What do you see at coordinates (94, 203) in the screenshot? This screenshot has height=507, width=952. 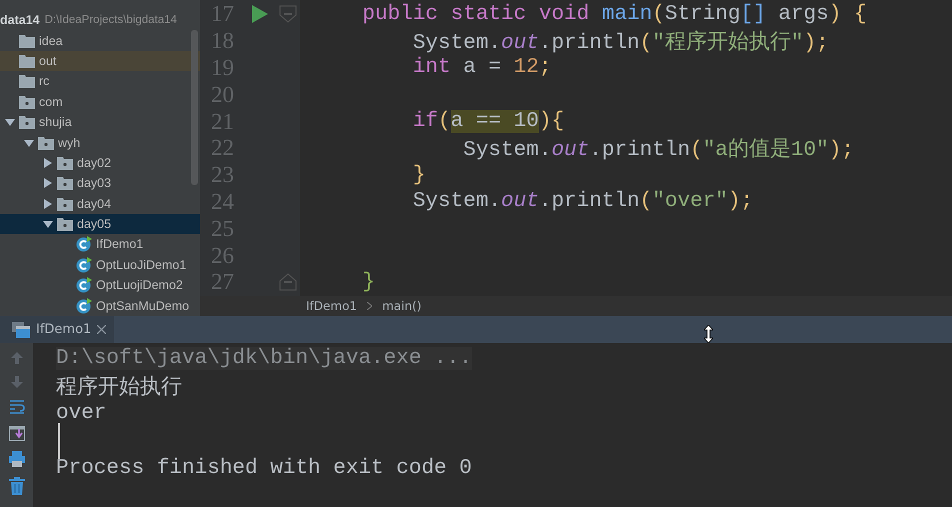 I see `tree-item-label: day04` at bounding box center [94, 203].